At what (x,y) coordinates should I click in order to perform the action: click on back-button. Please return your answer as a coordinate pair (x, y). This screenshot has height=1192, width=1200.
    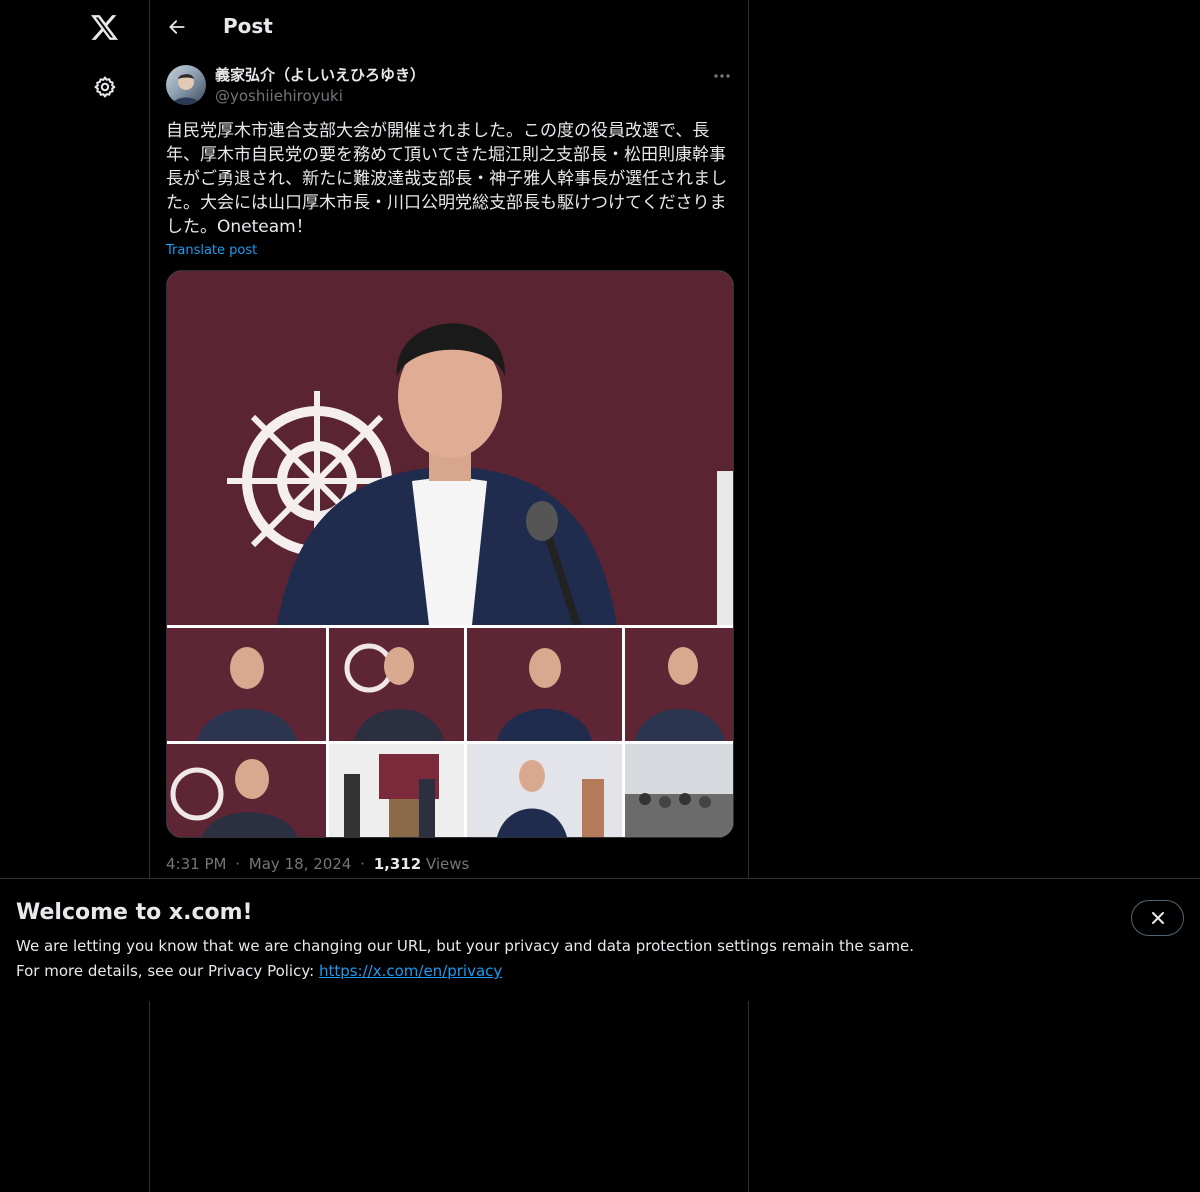
    Looking at the image, I should click on (177, 27).